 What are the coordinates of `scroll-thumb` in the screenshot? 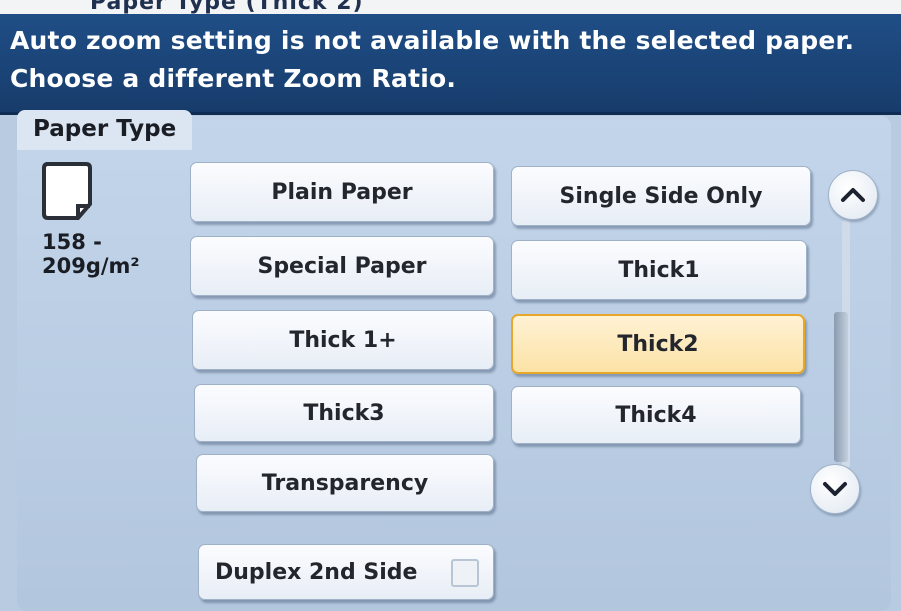 It's located at (841, 387).